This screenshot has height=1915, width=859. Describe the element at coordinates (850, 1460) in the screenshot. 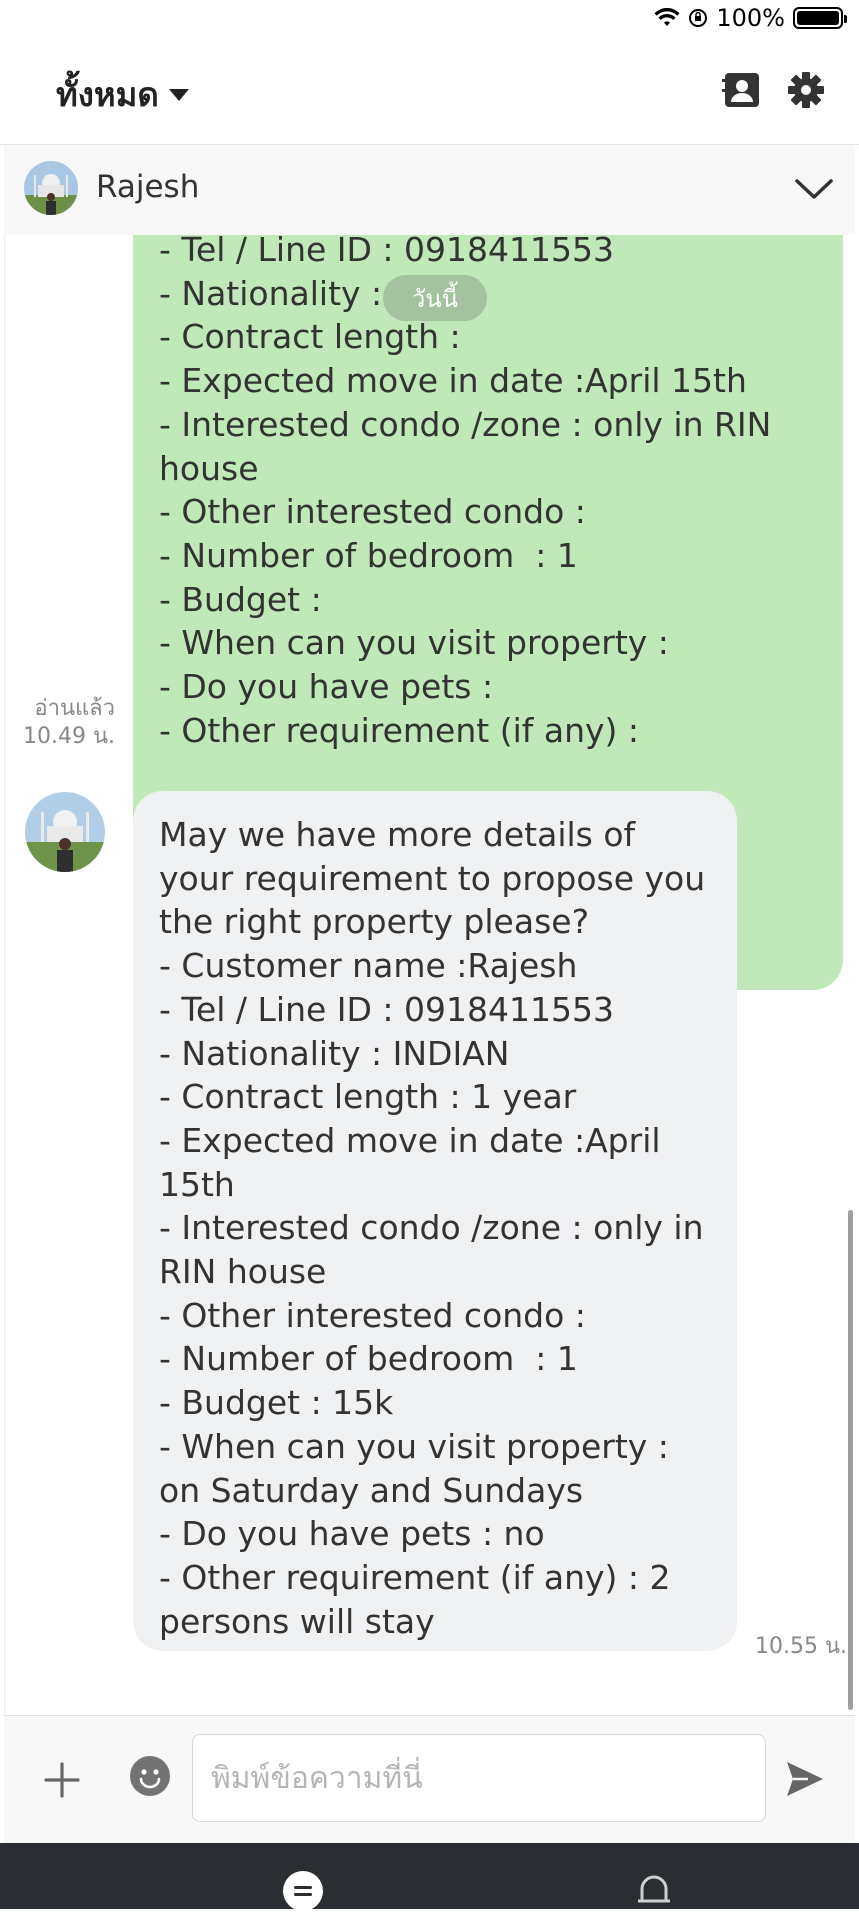

I see `message-scrollbar` at that location.